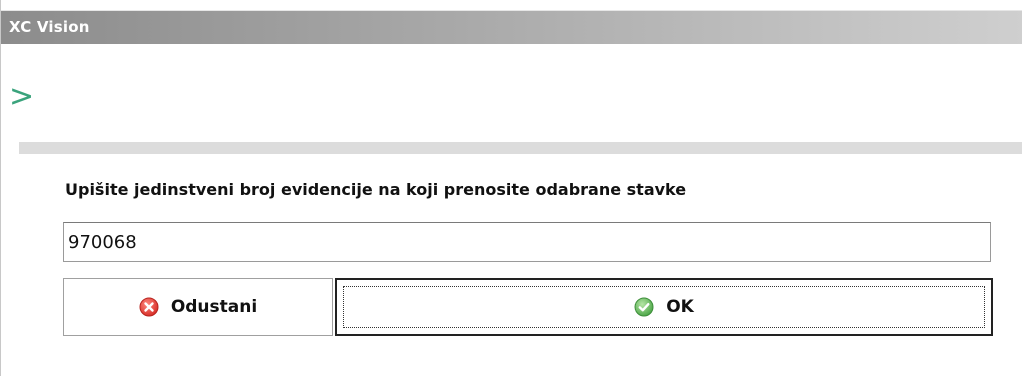 Image resolution: width=1022 pixels, height=376 pixels. I want to click on check-icon, so click(644, 307).